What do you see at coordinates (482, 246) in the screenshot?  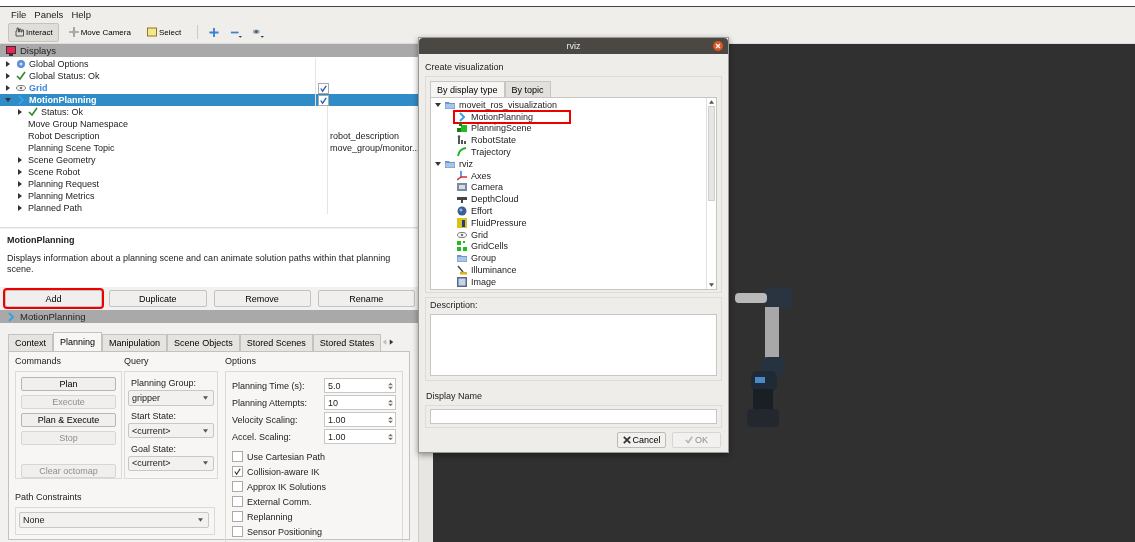 I see `visualization-item: GridCells` at bounding box center [482, 246].